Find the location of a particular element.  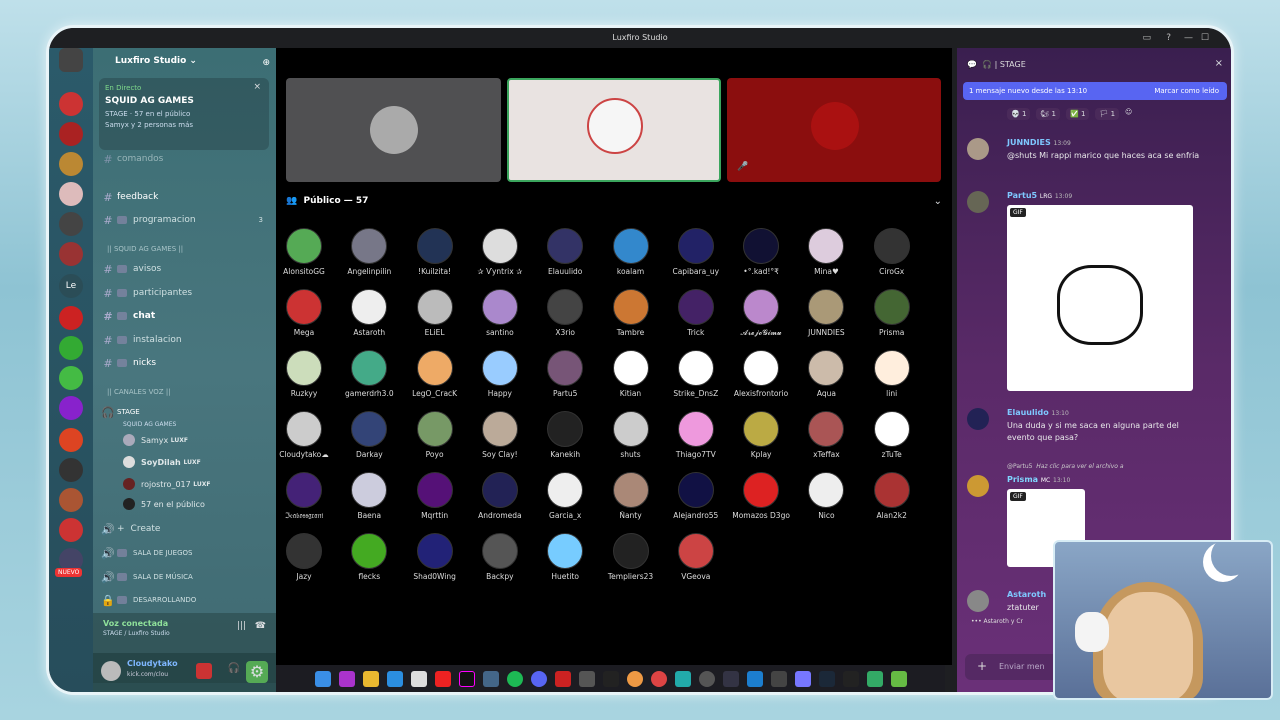

server-le: Le is located at coordinates (71, 286).